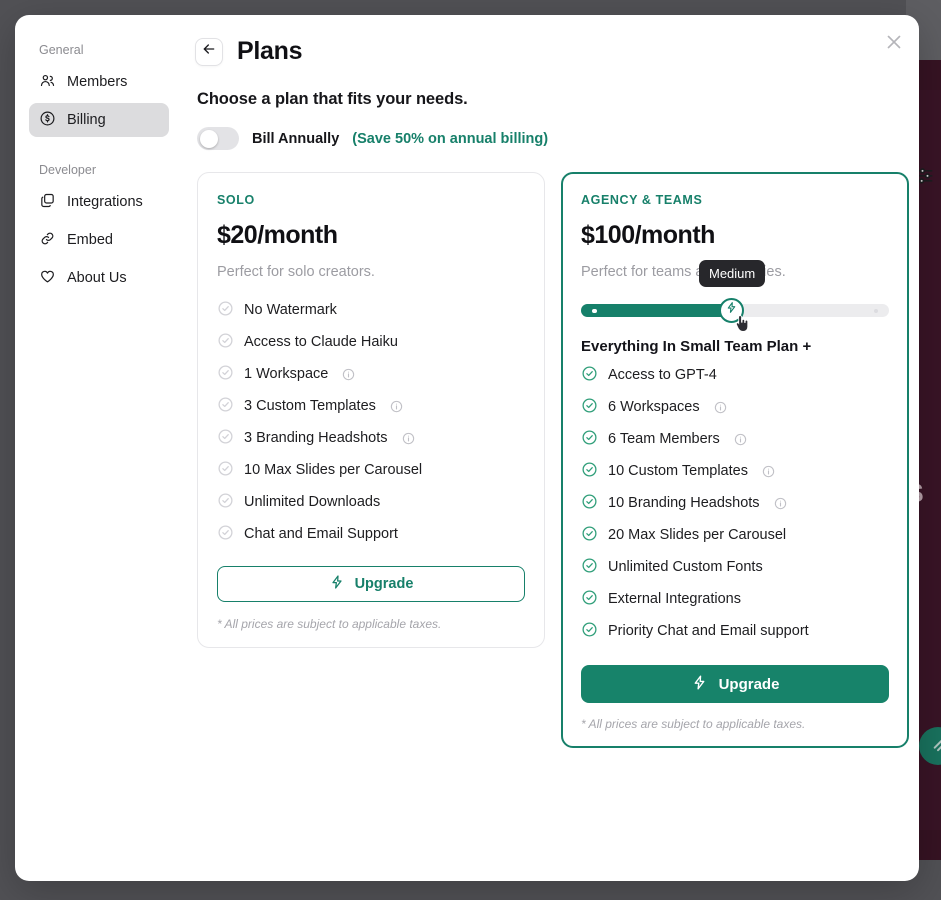 The image size is (941, 900). What do you see at coordinates (662, 375) in the screenshot?
I see `feature-label: Access to GPT-4` at bounding box center [662, 375].